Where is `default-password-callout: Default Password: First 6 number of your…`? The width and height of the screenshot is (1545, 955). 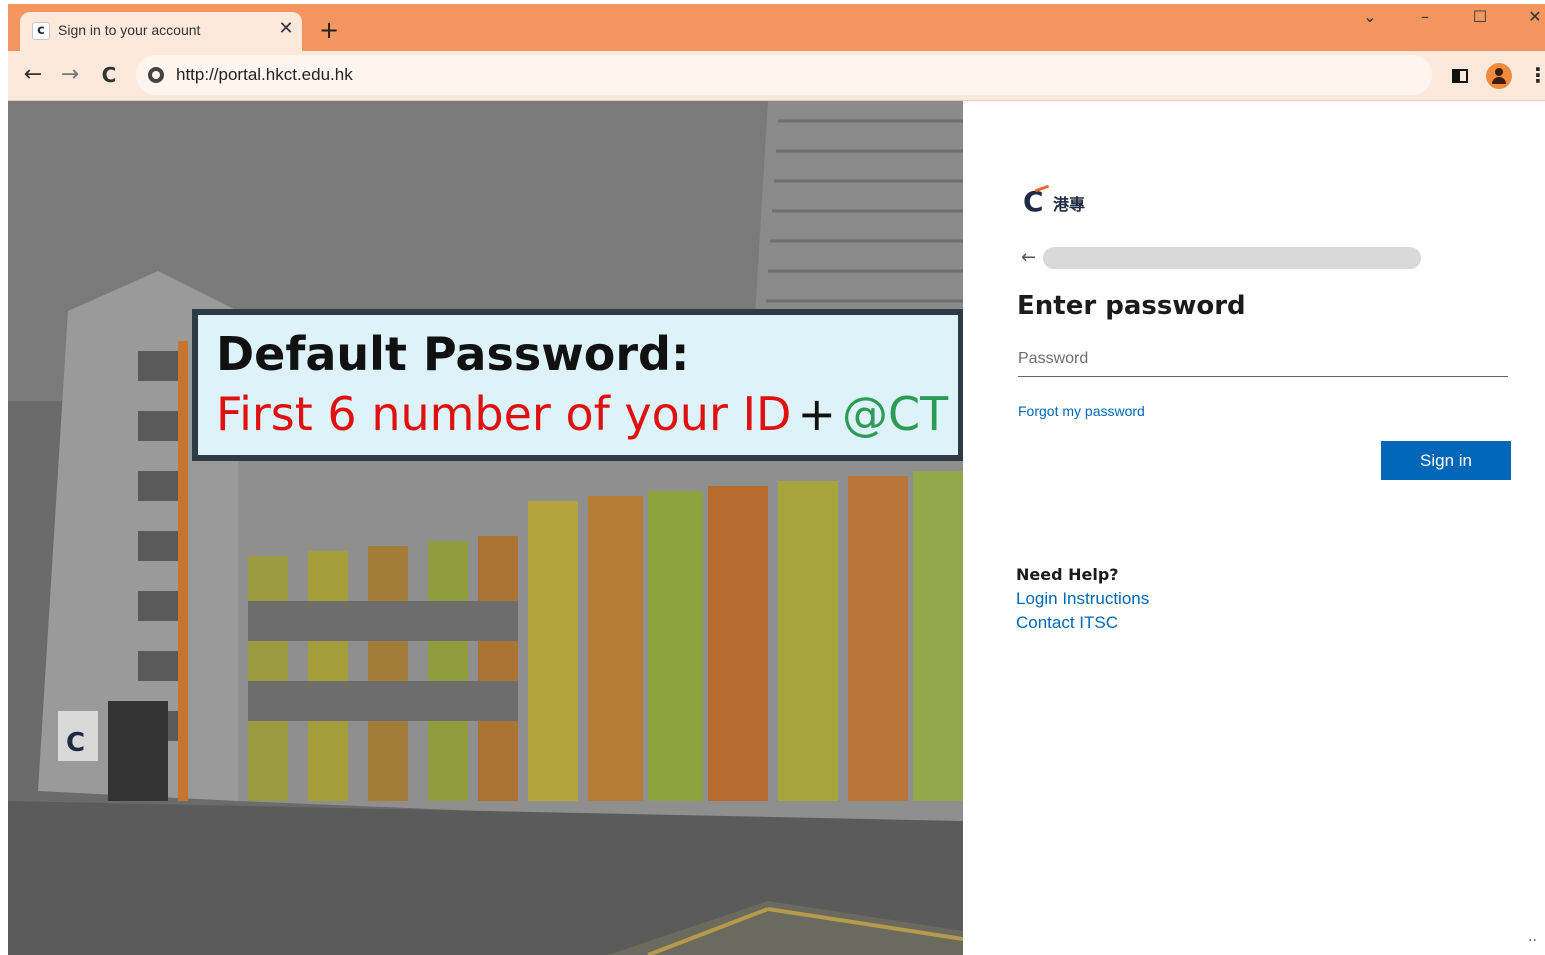 default-password-callout: Default Password: First 6 number of your… is located at coordinates (578, 385).